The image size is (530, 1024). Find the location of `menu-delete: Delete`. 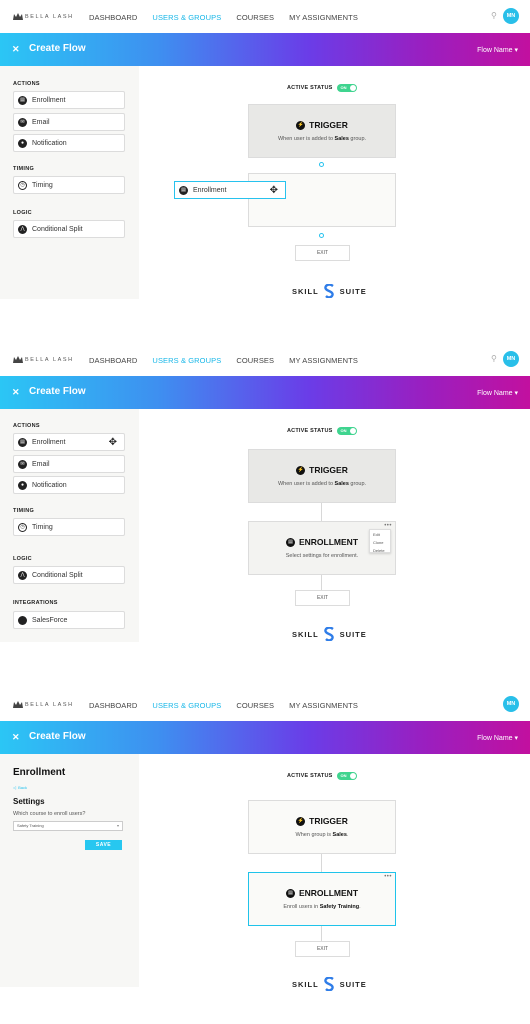

menu-delete: Delete is located at coordinates (380, 550).